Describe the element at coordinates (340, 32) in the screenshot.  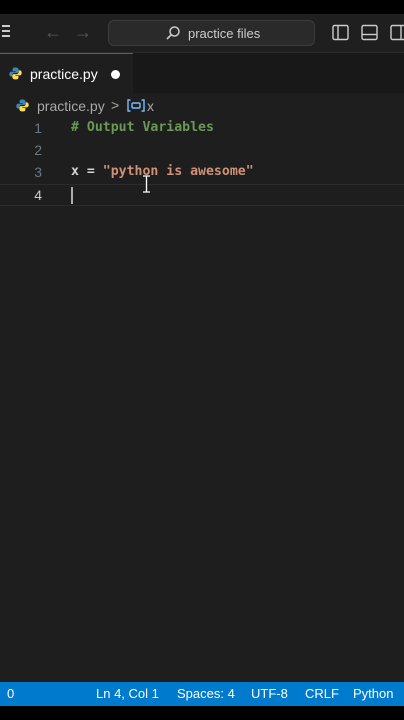
I see `toggle-sidebar-icon` at that location.